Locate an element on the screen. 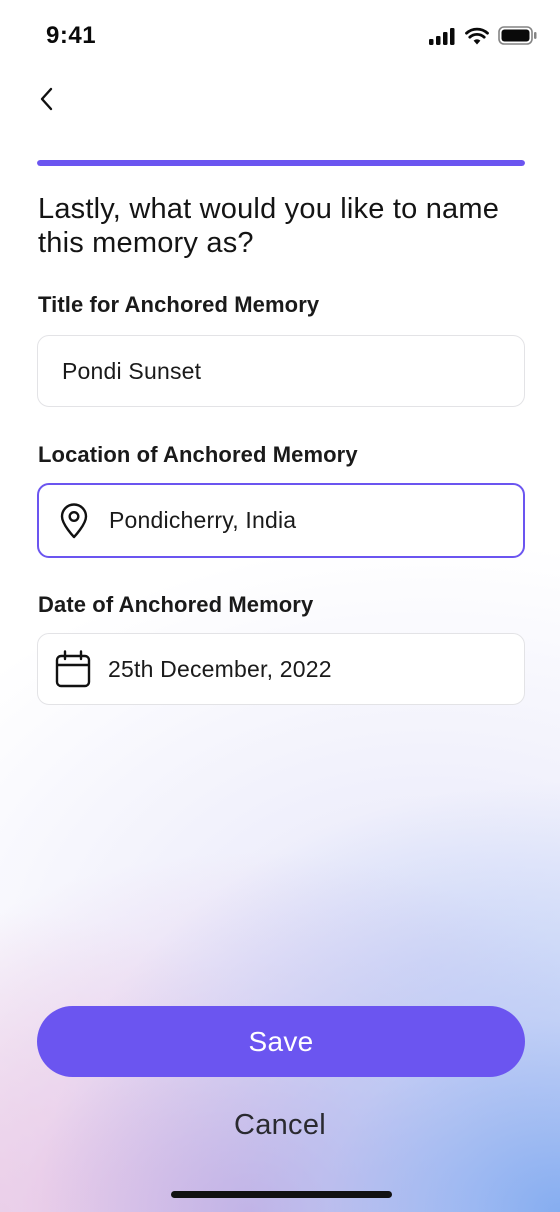 The height and width of the screenshot is (1212, 560). title-field: Pondi Sunset is located at coordinates (281, 371).